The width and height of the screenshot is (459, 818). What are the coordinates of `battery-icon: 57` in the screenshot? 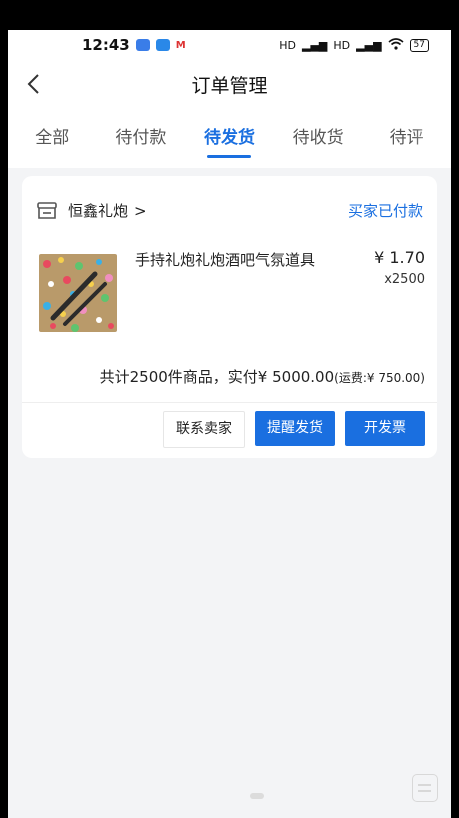 It's located at (419, 45).